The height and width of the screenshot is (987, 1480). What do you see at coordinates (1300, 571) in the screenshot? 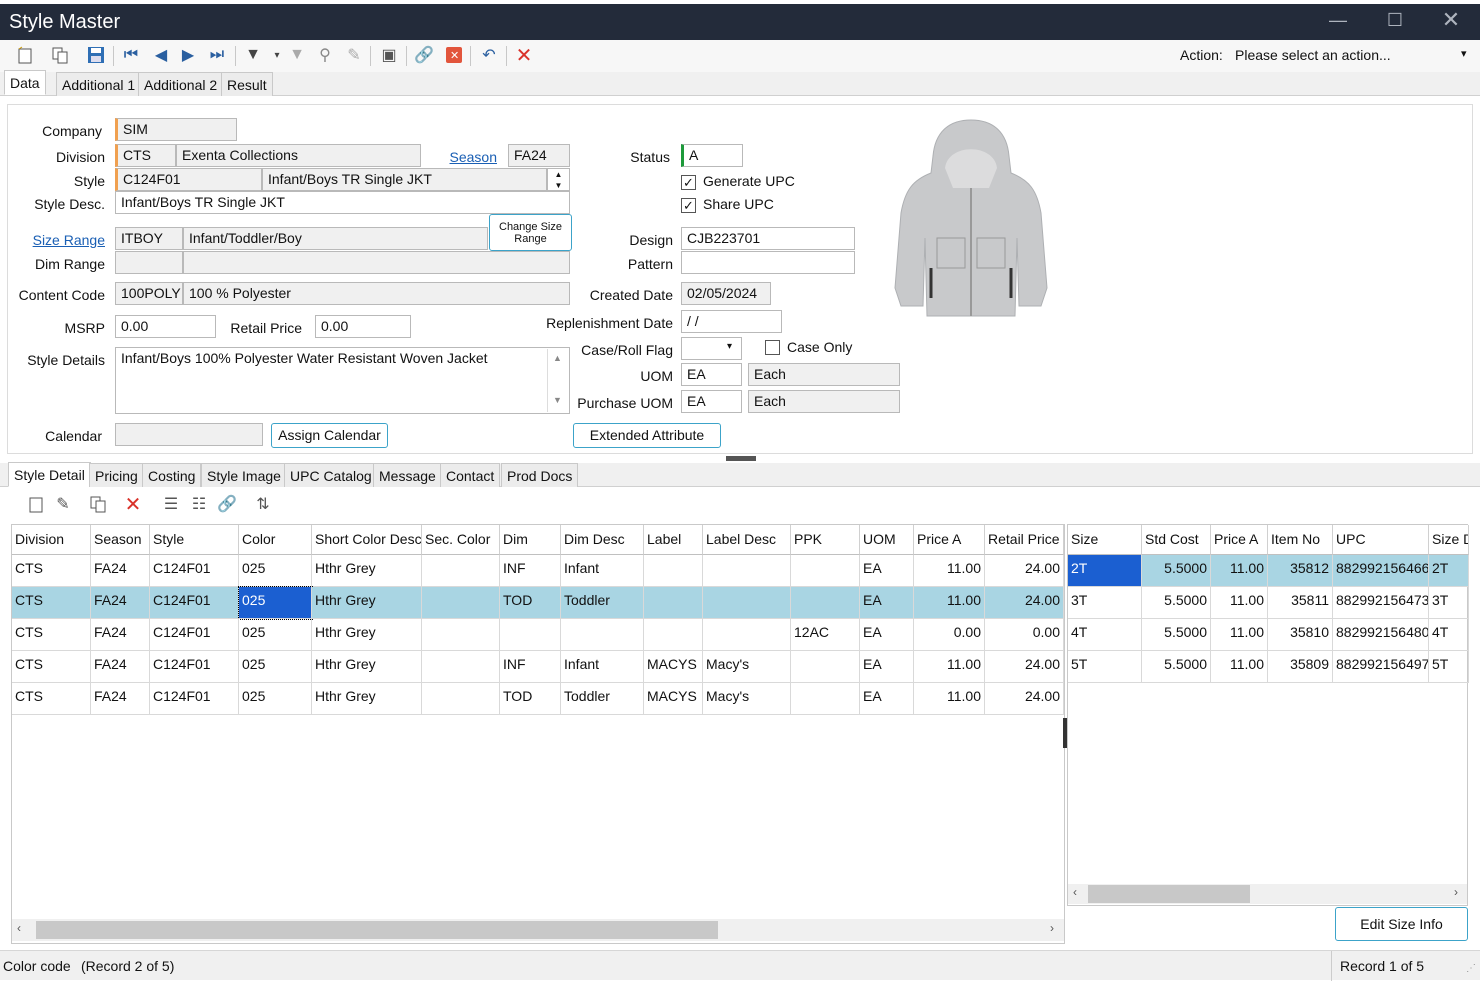
I see `table-cell: 35812` at bounding box center [1300, 571].